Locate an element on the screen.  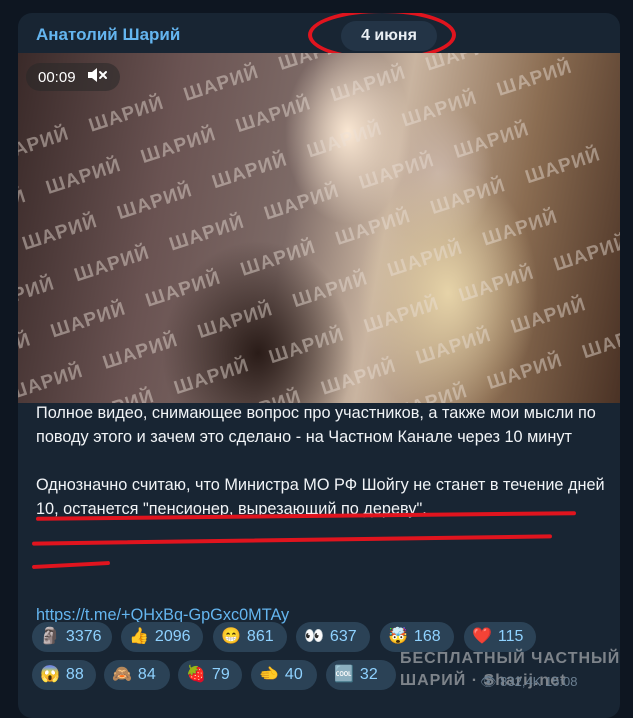
reaction-button: 🫲 40 is located at coordinates (284, 675).